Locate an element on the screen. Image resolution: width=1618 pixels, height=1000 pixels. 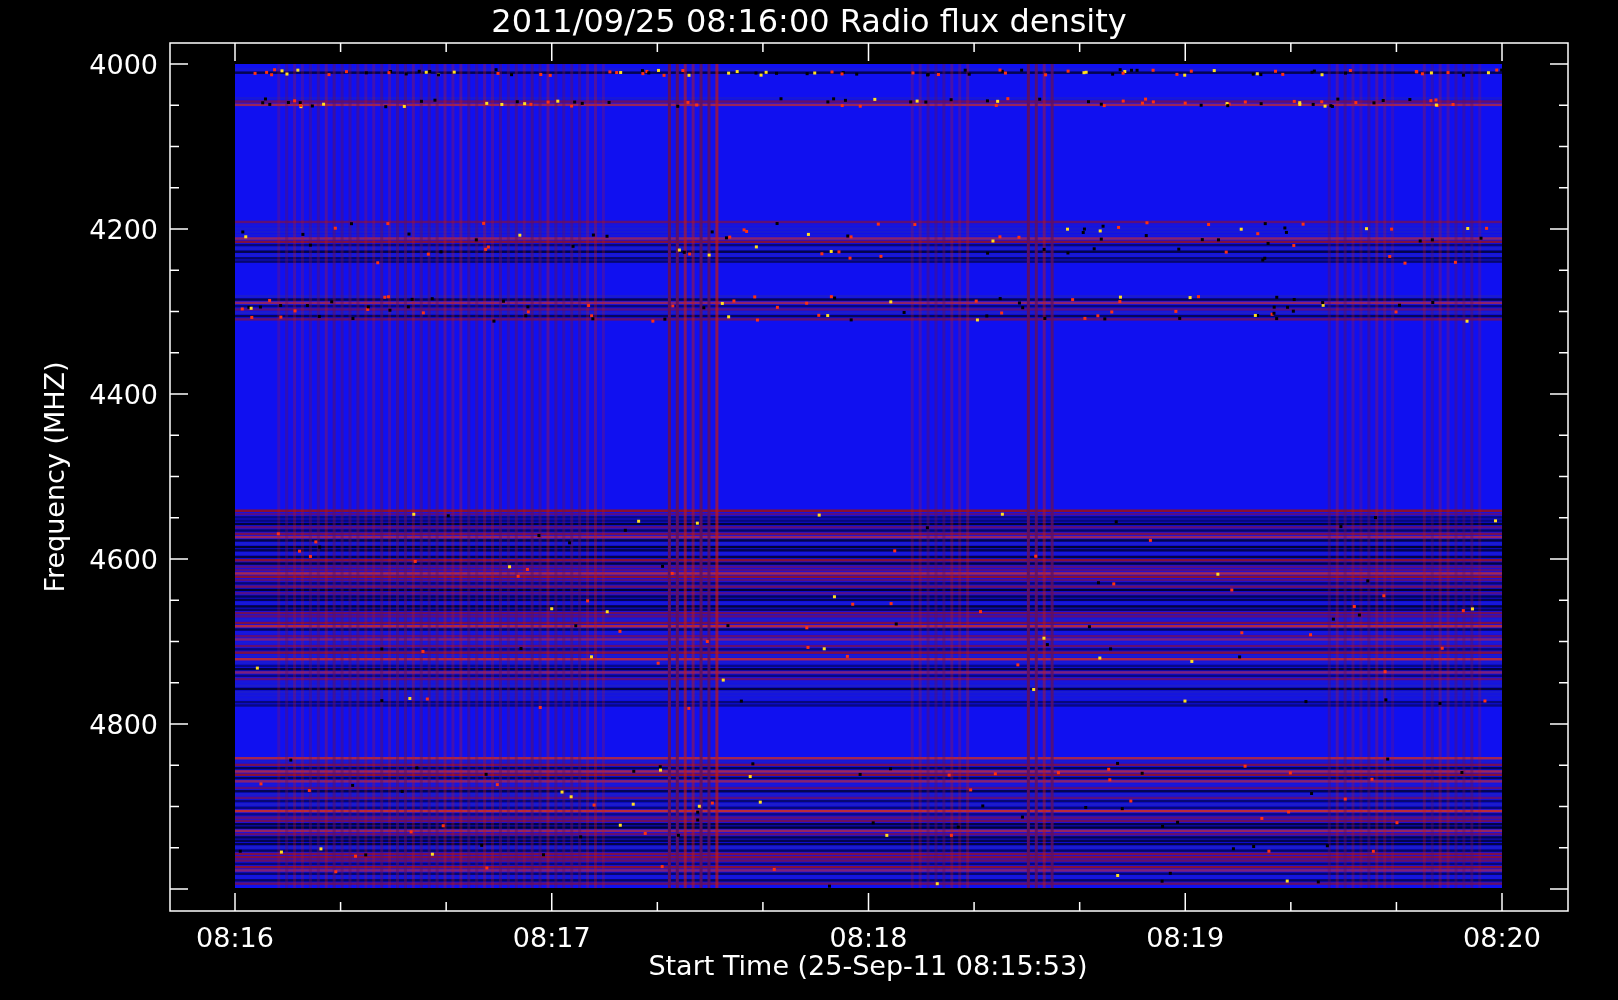
x-axis-label: Start Time (25-Sep-11 08:15:53) is located at coordinates (868, 965).